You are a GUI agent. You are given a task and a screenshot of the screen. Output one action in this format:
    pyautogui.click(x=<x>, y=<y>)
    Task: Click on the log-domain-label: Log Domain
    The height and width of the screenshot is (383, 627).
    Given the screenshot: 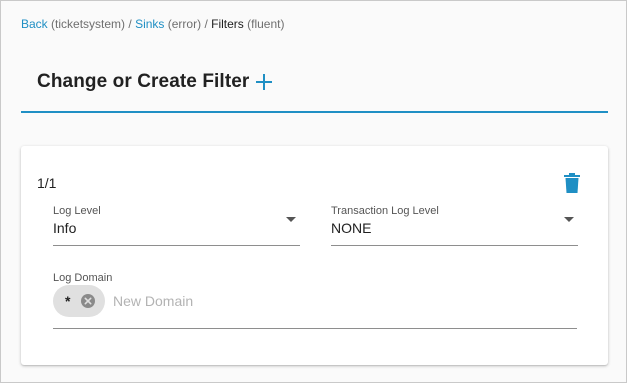 What is the action you would take?
    pyautogui.click(x=83, y=278)
    